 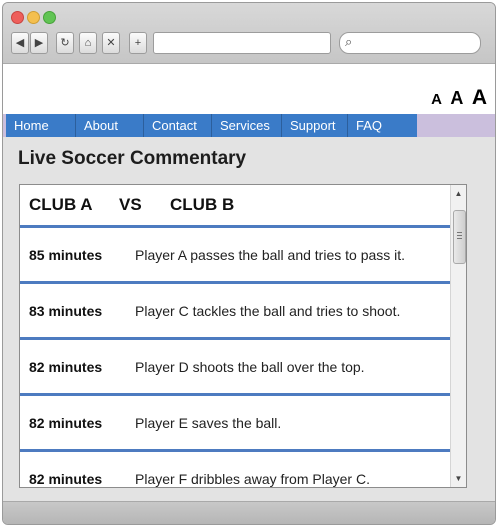 What do you see at coordinates (39, 43) in the screenshot?
I see `forward-icon: ▶` at bounding box center [39, 43].